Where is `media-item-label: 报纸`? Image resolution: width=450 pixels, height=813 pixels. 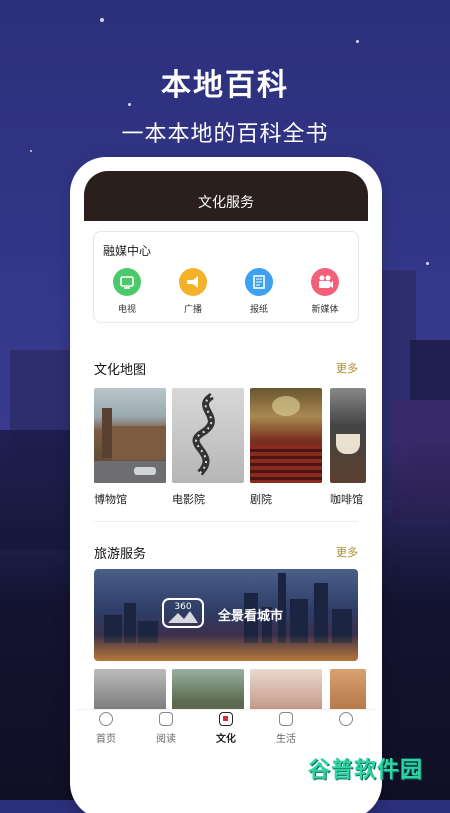
media-item-label: 报纸 is located at coordinates (258, 310).